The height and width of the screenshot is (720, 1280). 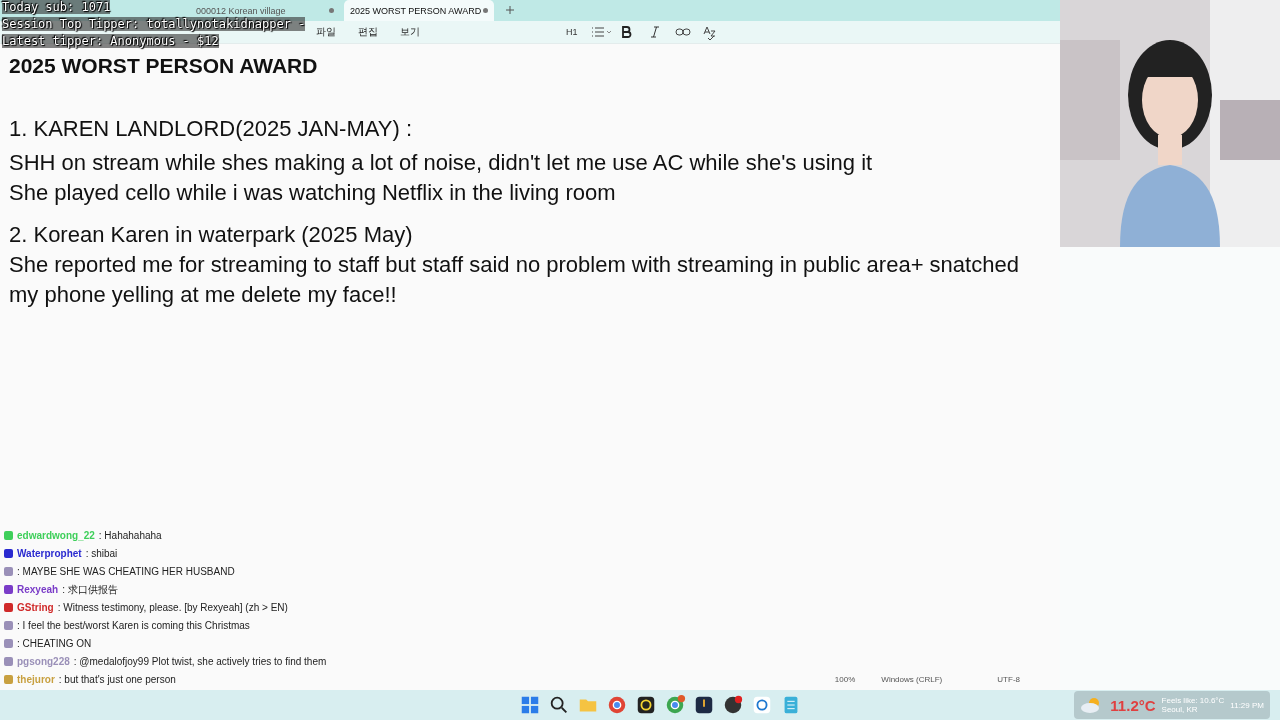 What do you see at coordinates (211, 235) in the screenshot?
I see `document-paragraph: 2. Korean Karen in waterpark (2025 May)` at bounding box center [211, 235].